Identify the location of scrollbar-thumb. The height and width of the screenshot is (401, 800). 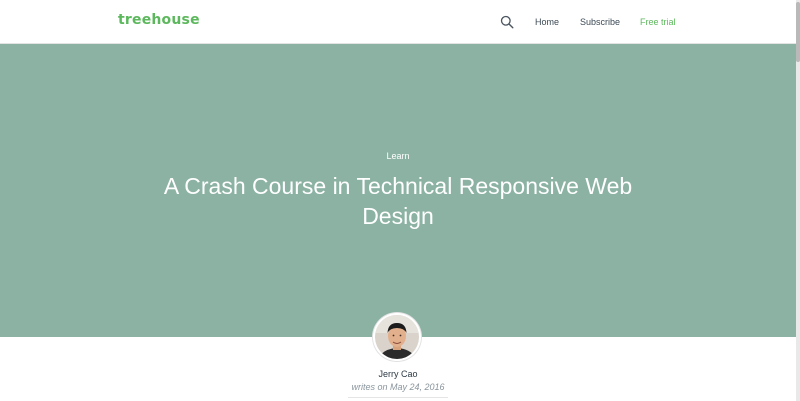
(798, 32).